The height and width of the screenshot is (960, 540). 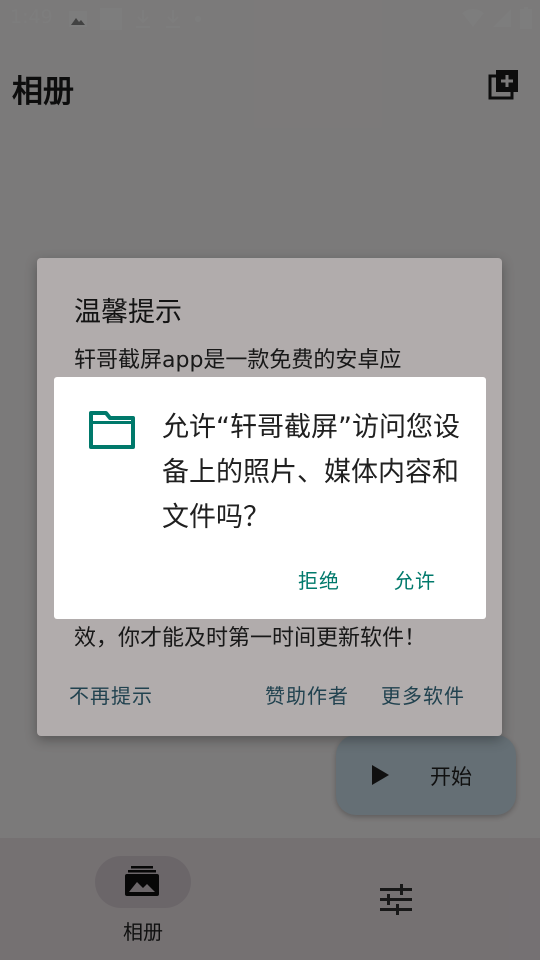 What do you see at coordinates (311, 472) in the screenshot?
I see `permission-message: 允许“轩哥截屏”访问您设备上的照片、媒体内容和文件吗？` at bounding box center [311, 472].